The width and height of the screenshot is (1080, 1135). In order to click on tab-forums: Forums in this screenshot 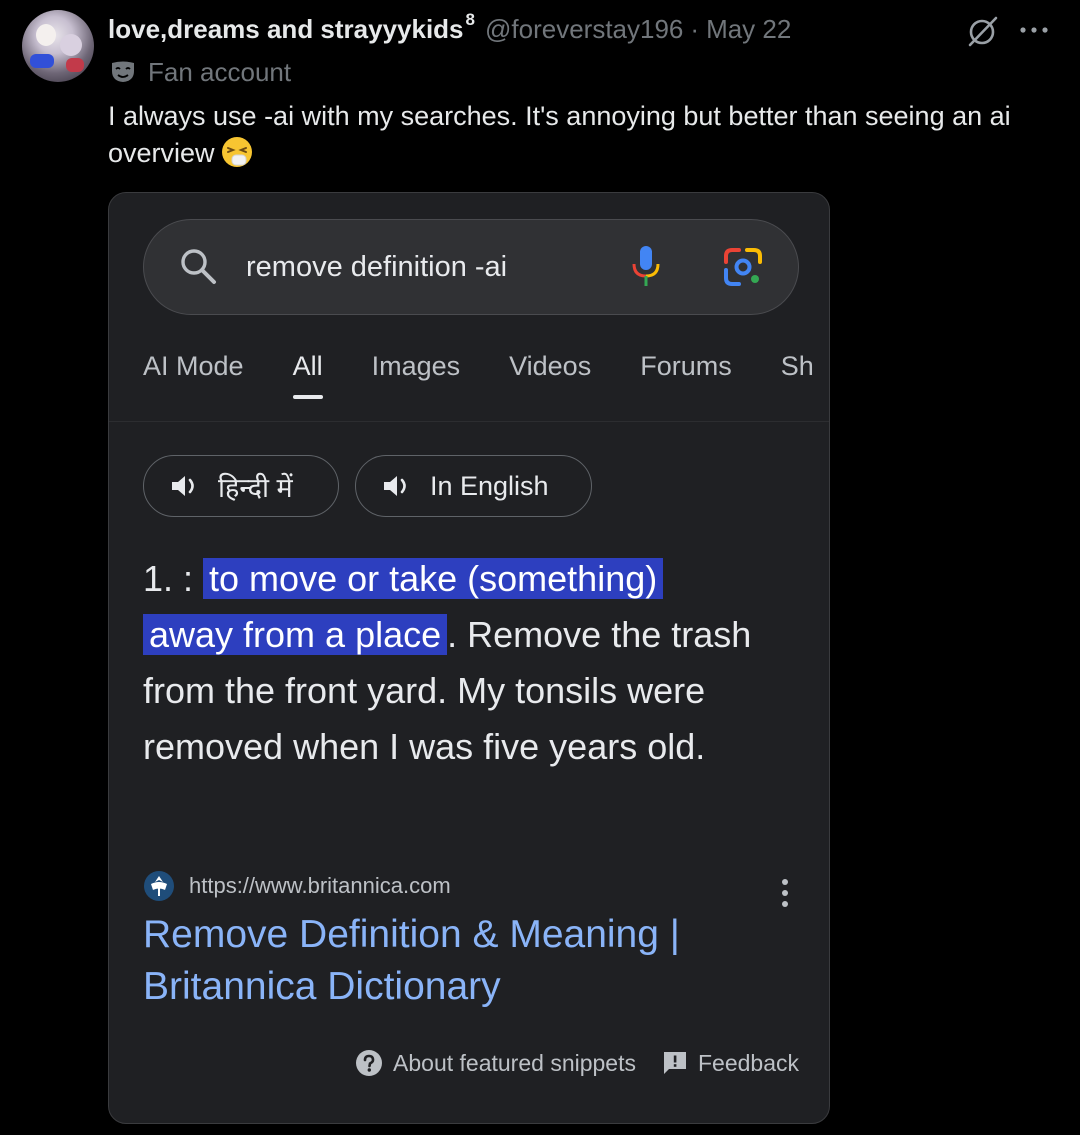, I will do `click(686, 375)`.